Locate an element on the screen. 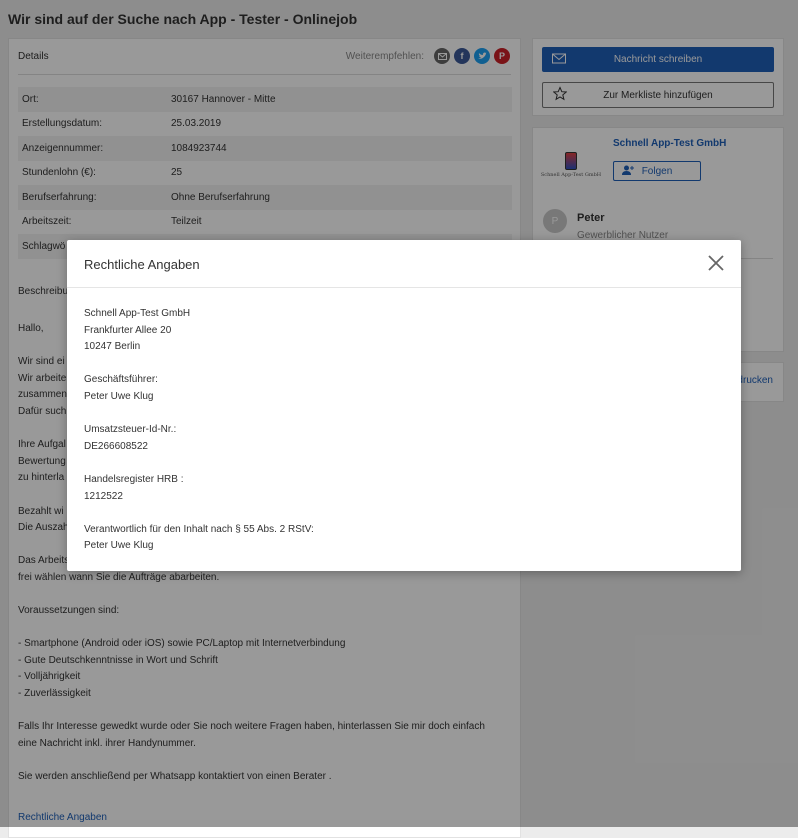  close-icon is located at coordinates (716, 263).